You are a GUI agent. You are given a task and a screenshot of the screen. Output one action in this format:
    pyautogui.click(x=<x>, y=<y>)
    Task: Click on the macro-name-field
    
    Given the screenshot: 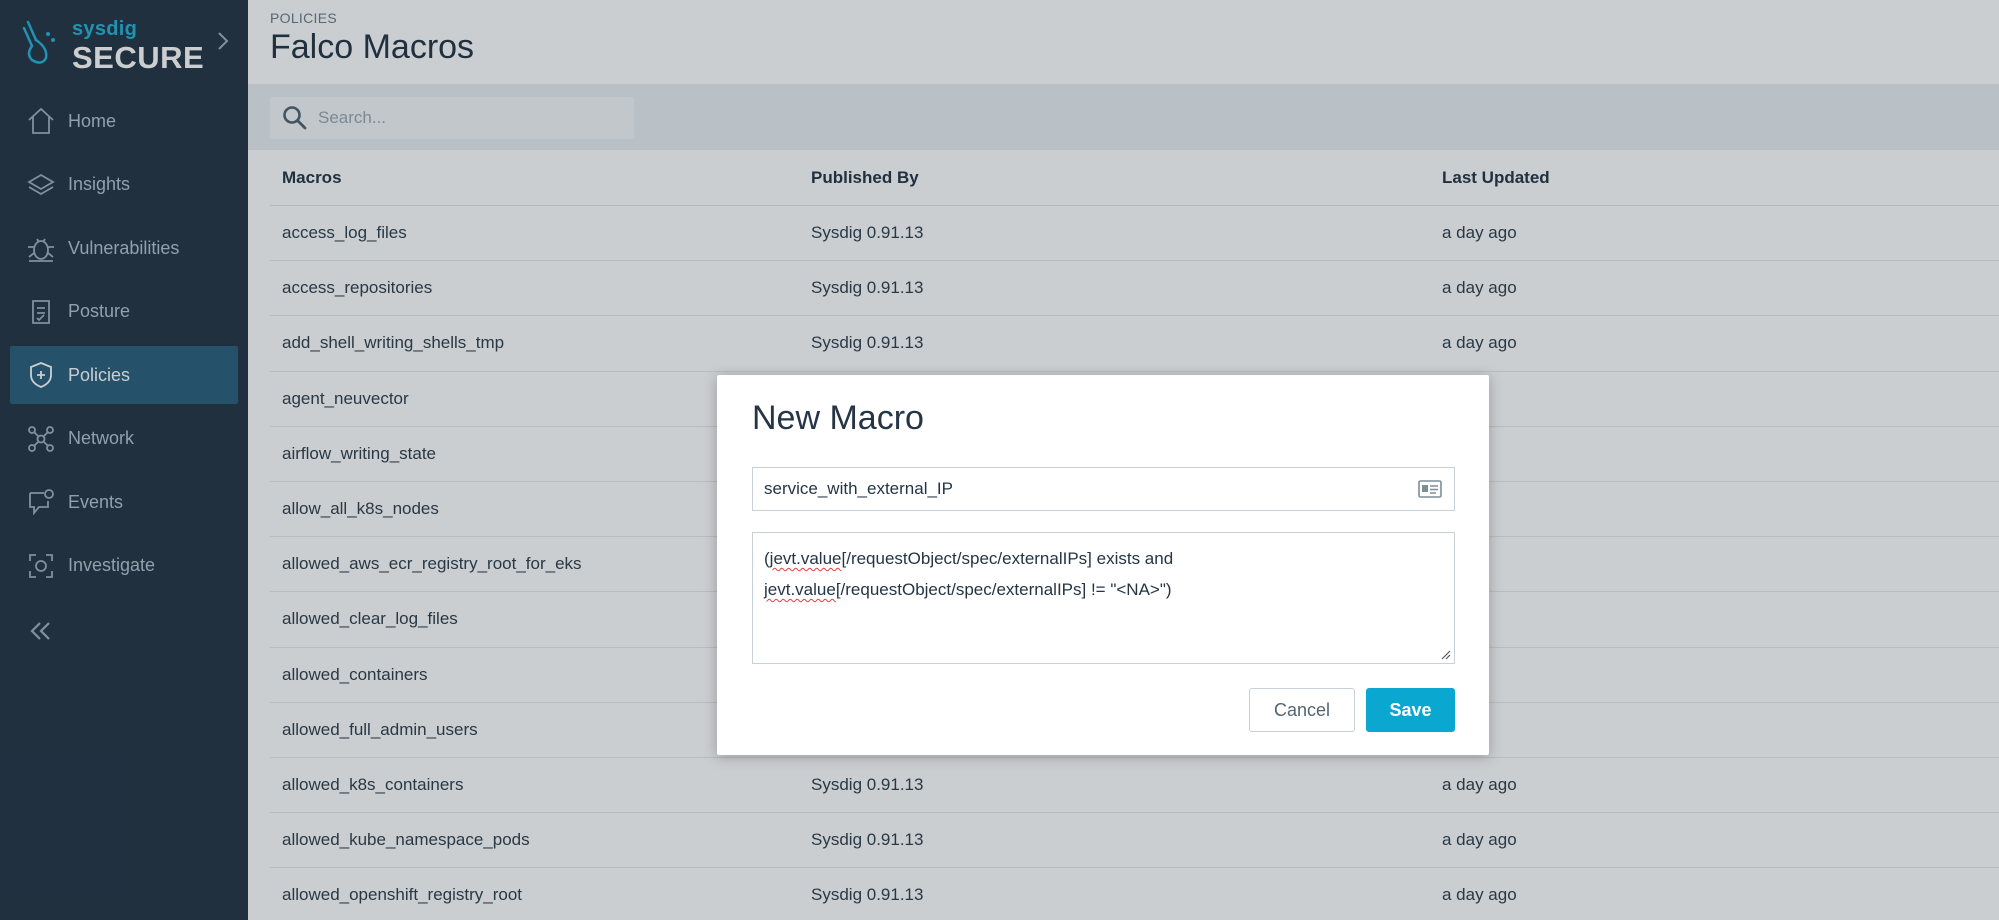 What is the action you would take?
    pyautogui.click(x=1103, y=489)
    